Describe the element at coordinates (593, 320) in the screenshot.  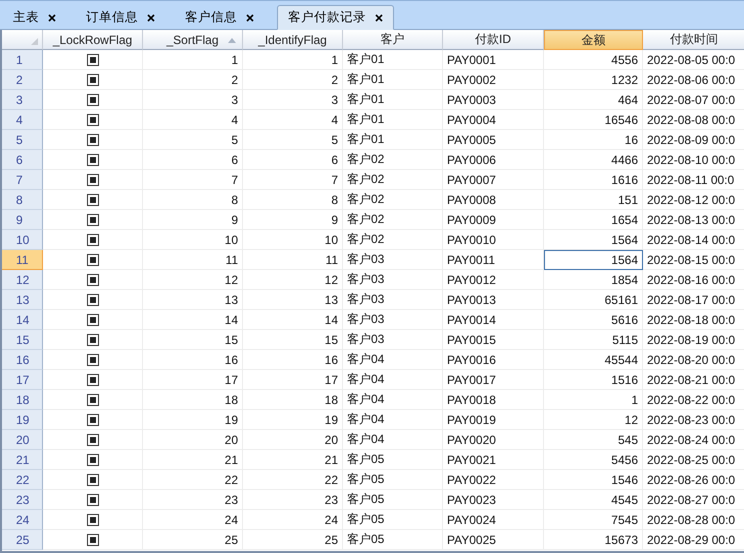
I see `table-cell: 5616` at that location.